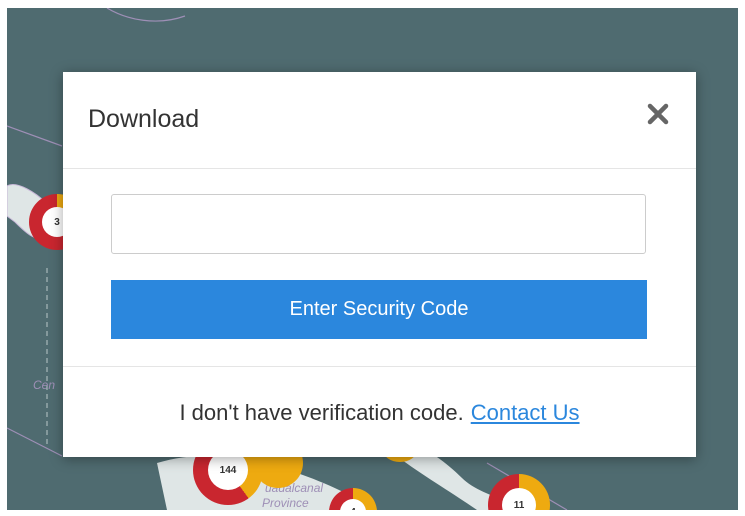 Image resolution: width=745 pixels, height=516 pixels. What do you see at coordinates (379, 309) in the screenshot?
I see `enter-security-code-button: Enter Security Code` at bounding box center [379, 309].